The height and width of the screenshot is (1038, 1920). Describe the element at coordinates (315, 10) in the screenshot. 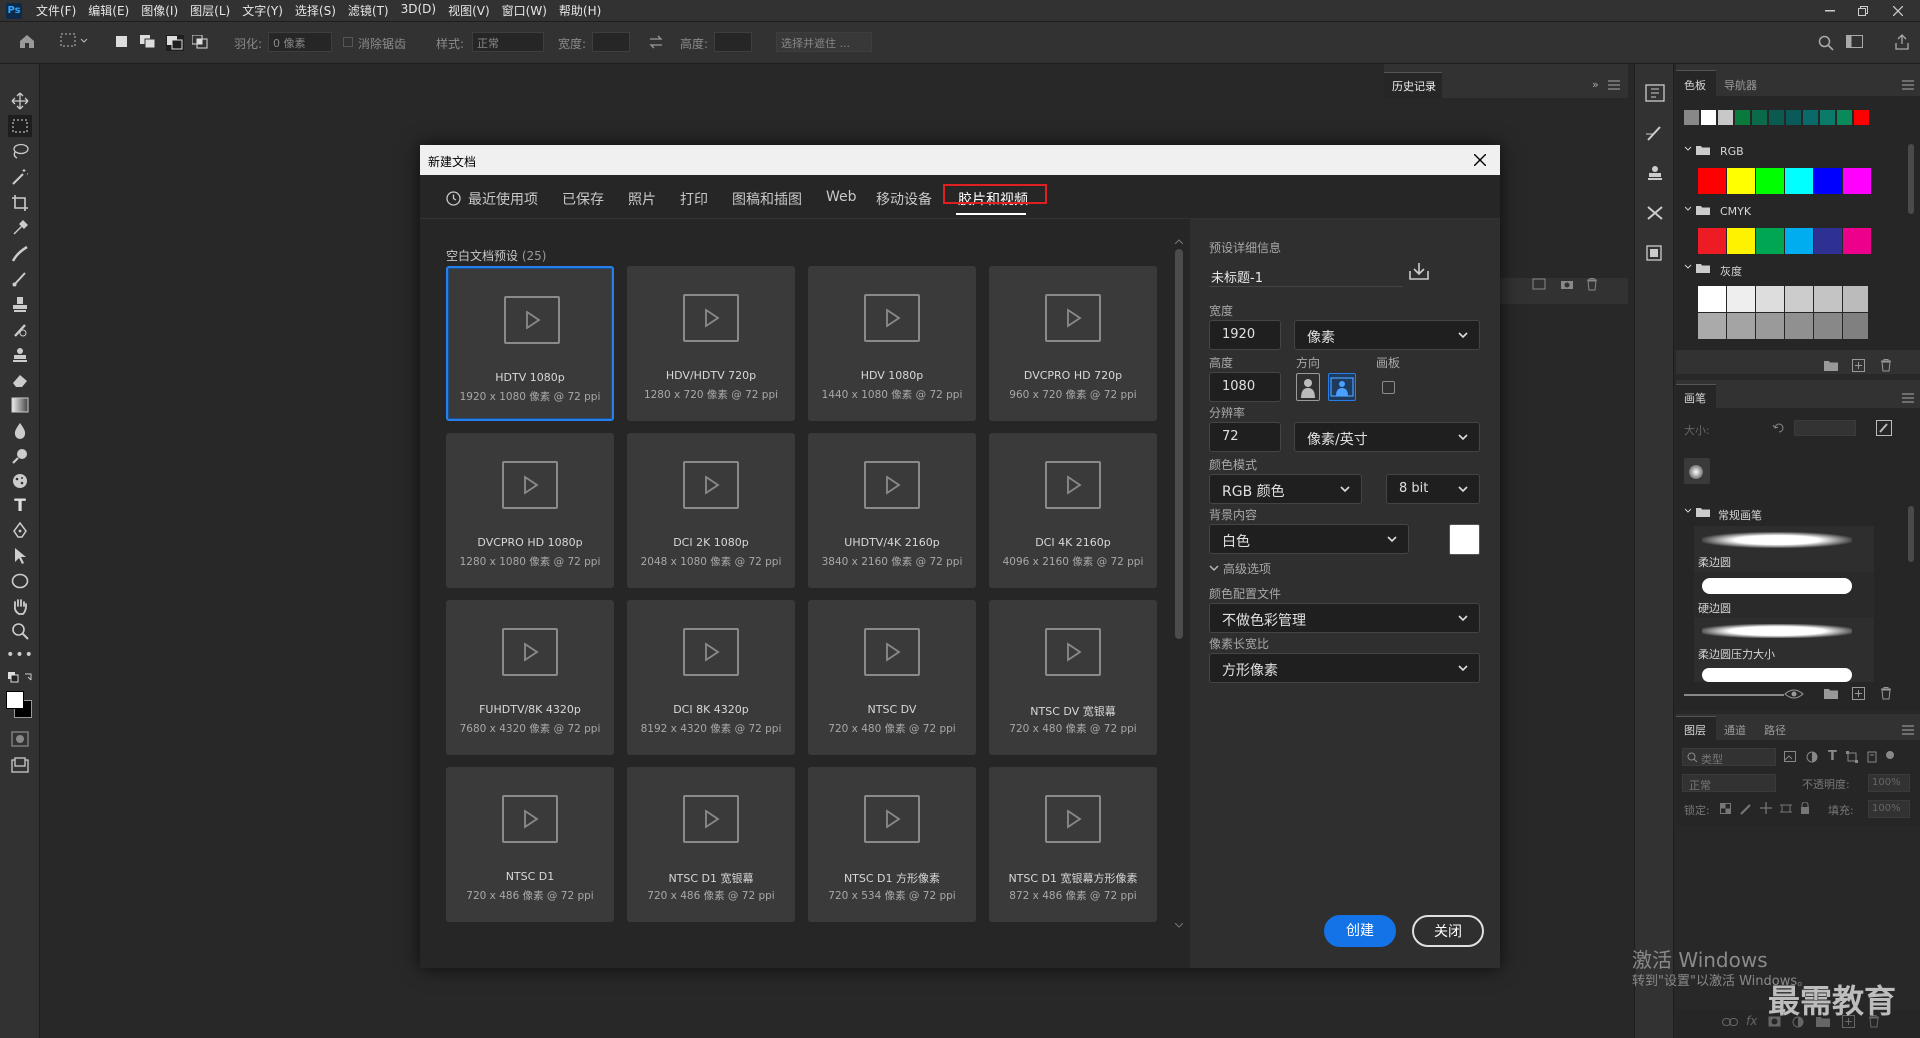

I see `menu-item-5: 选择(S)` at that location.